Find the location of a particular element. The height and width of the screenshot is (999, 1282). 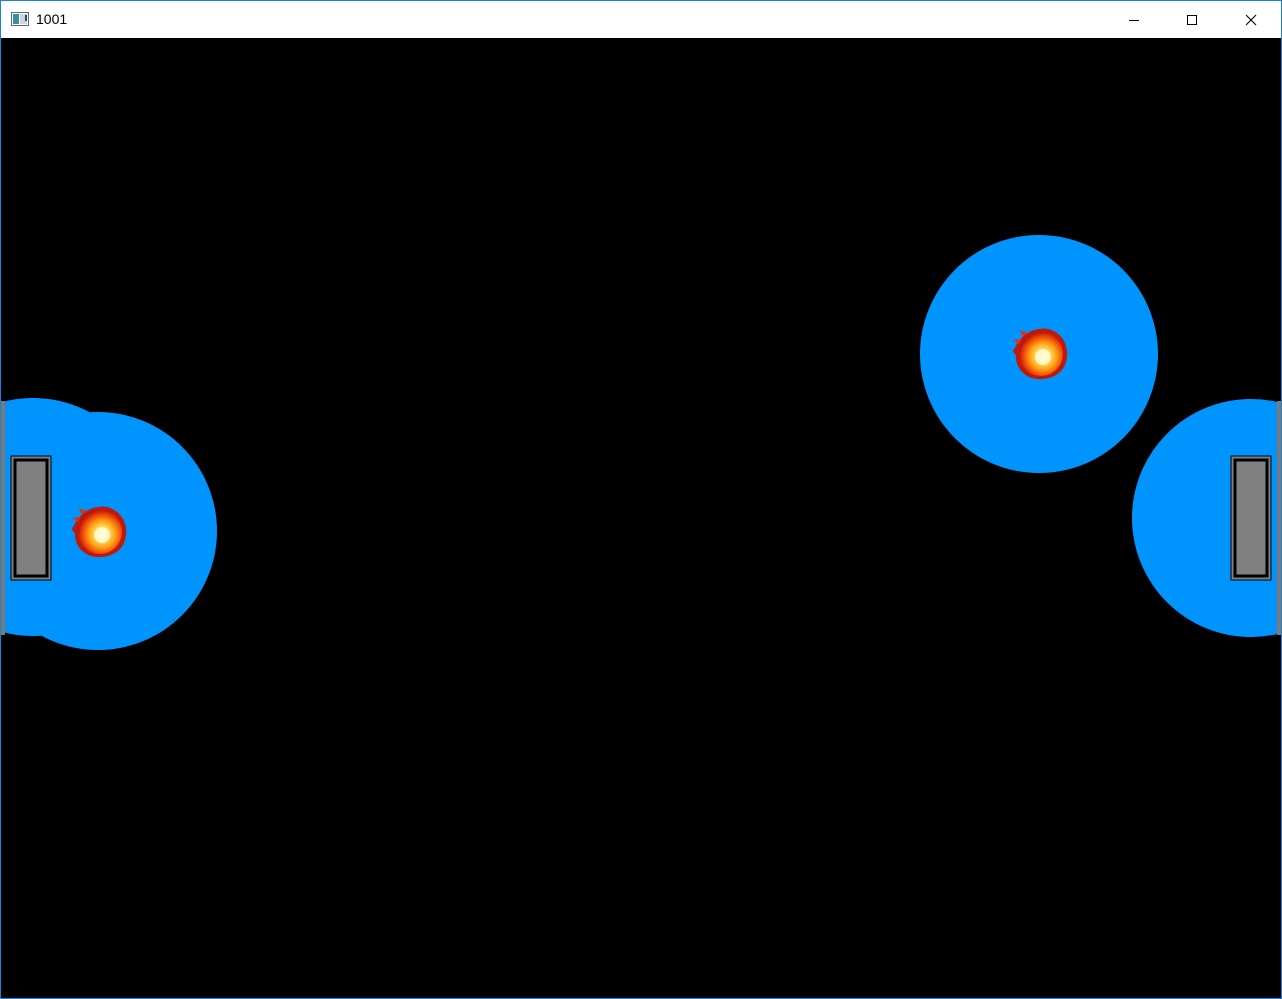

paddle-left is located at coordinates (31, 518).